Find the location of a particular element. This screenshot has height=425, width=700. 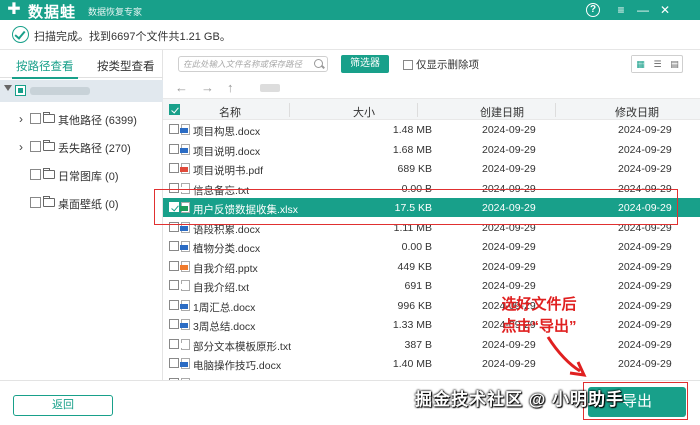

close-icon: ✕ is located at coordinates (665, 10).